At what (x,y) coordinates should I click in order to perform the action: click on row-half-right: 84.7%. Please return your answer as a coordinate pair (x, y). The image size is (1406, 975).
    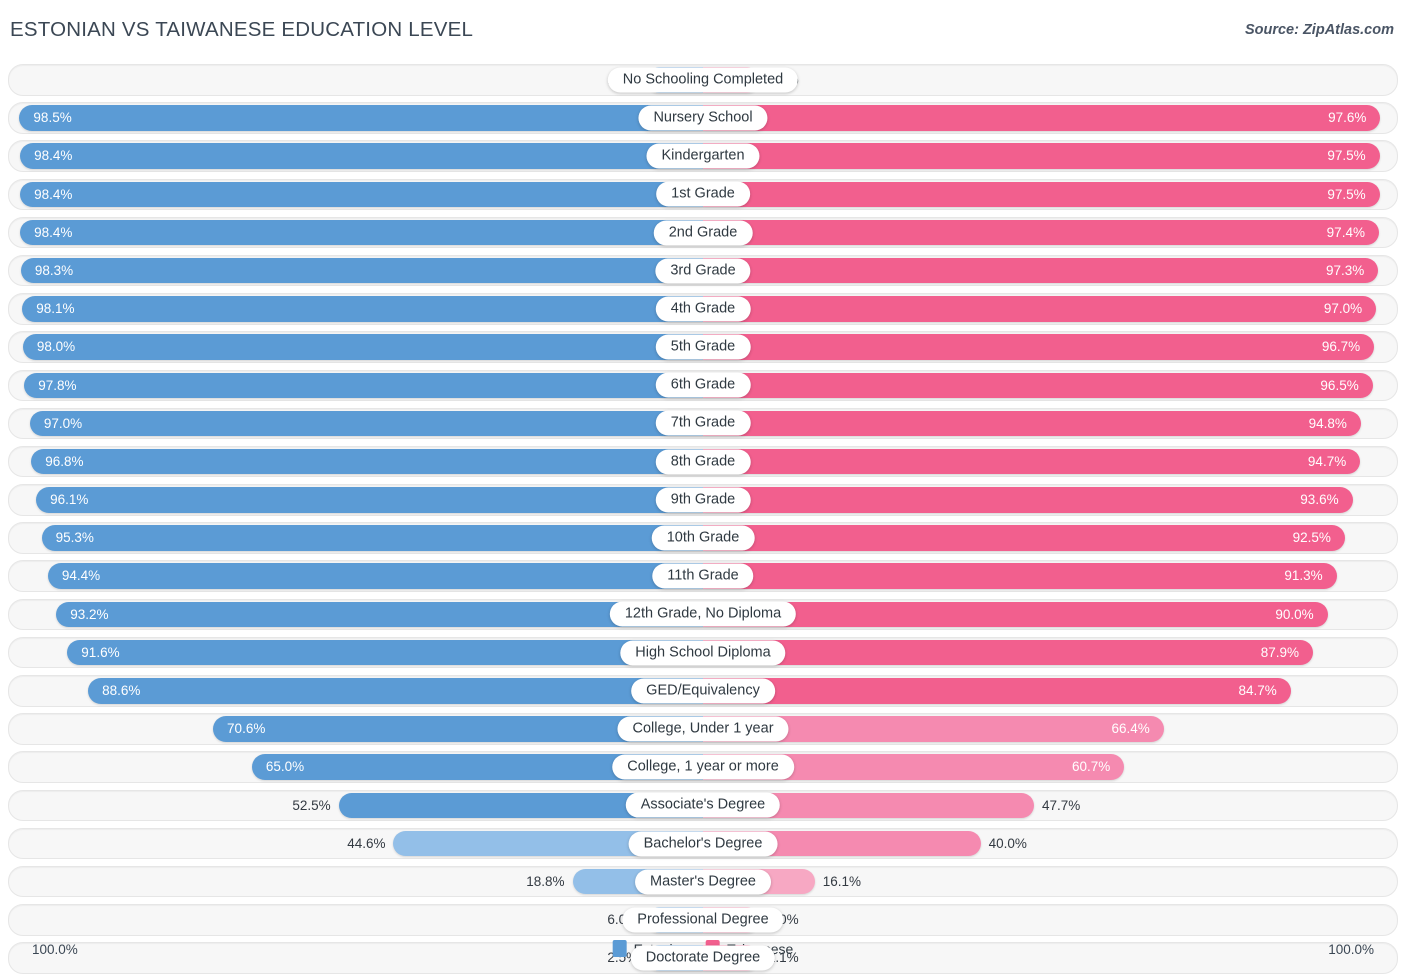
    Looking at the image, I should click on (1050, 691).